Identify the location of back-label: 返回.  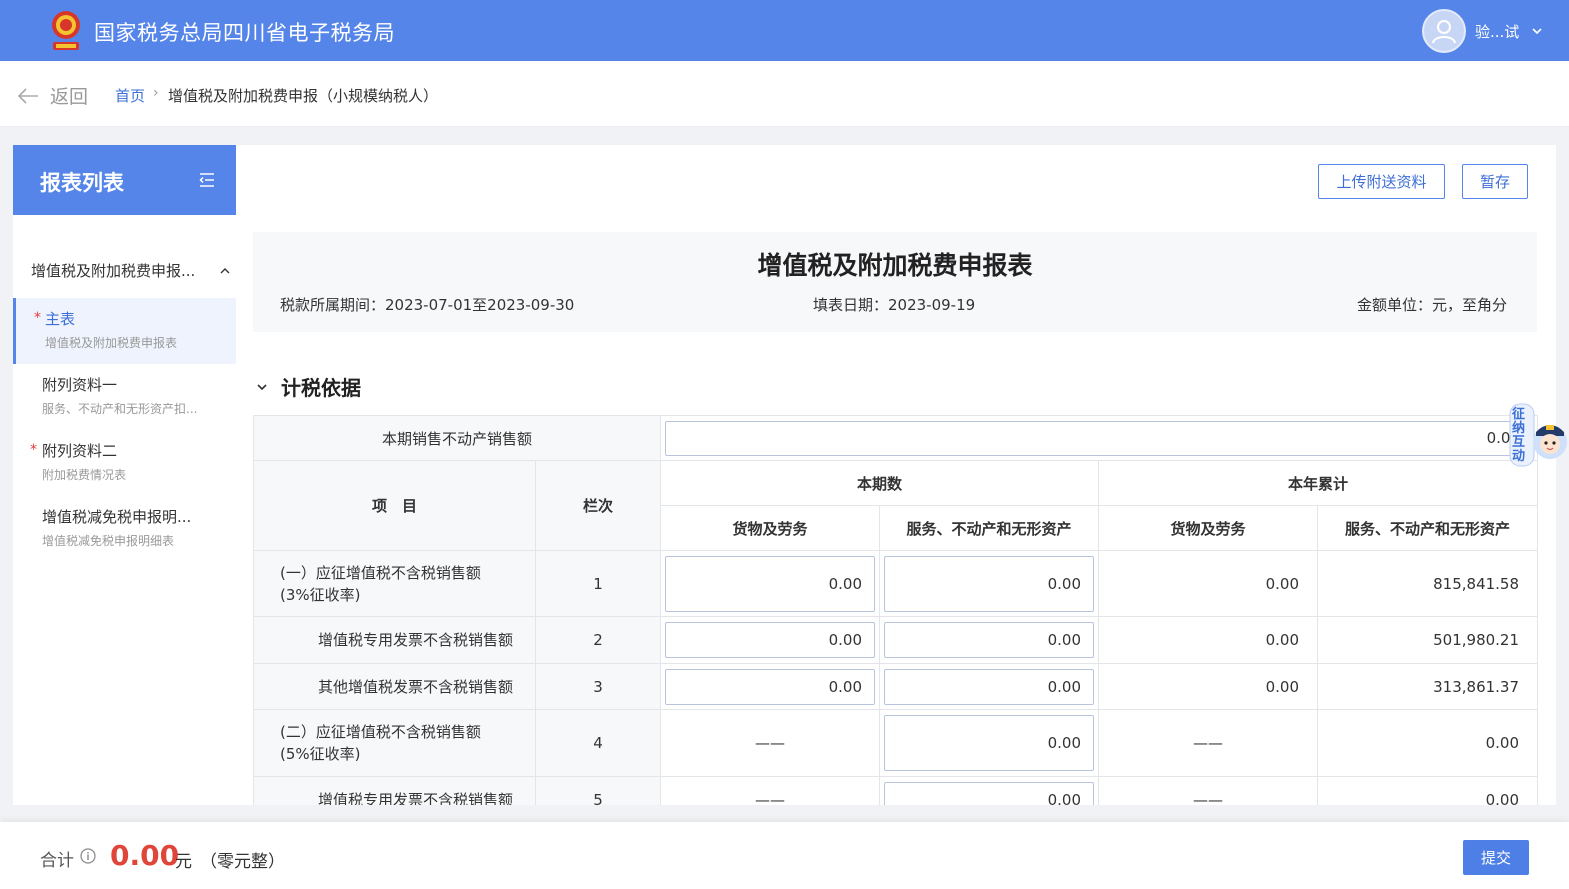
(69, 97).